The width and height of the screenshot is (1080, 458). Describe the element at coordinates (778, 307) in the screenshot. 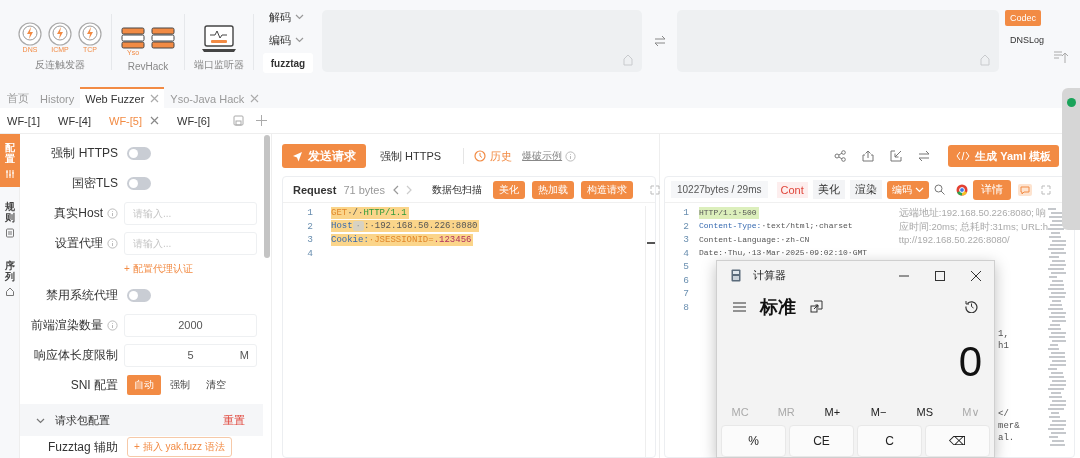

I see `mode-title: 标准` at that location.